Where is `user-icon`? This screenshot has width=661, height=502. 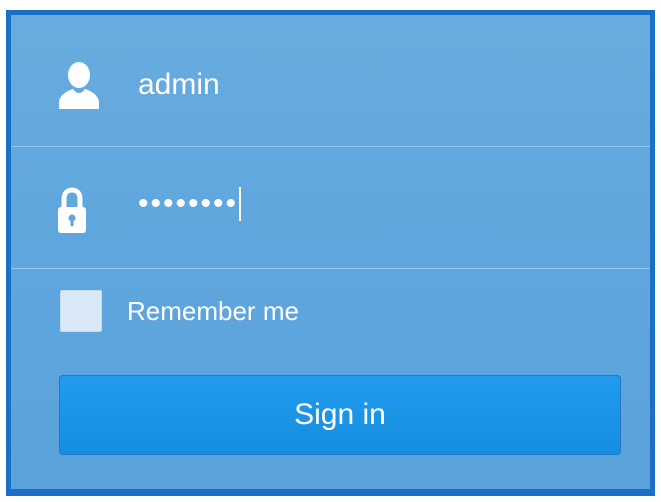
user-icon is located at coordinates (79, 85).